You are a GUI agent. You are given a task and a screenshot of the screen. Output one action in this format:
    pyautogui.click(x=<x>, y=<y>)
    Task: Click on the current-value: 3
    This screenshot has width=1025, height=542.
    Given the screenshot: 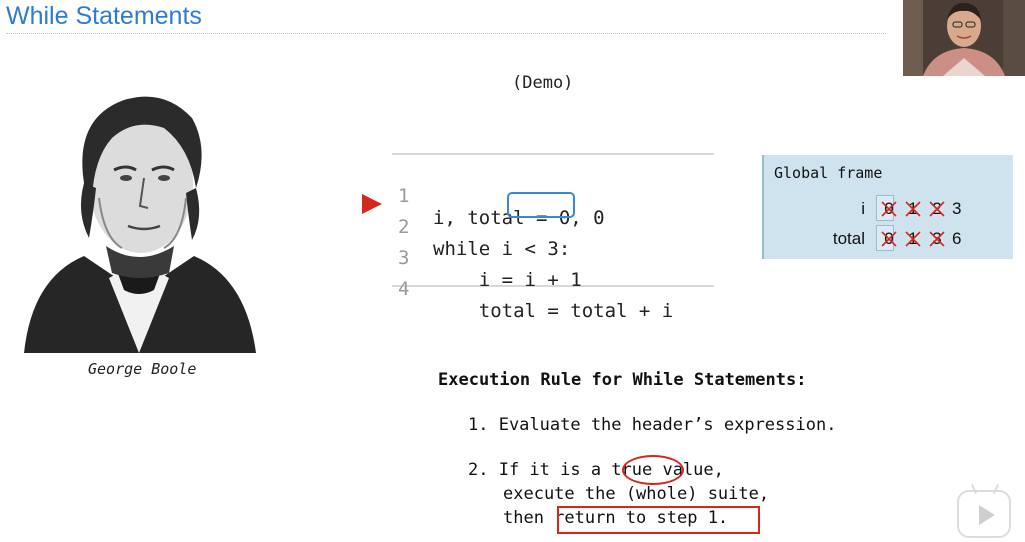 What is the action you would take?
    pyautogui.click(x=957, y=208)
    